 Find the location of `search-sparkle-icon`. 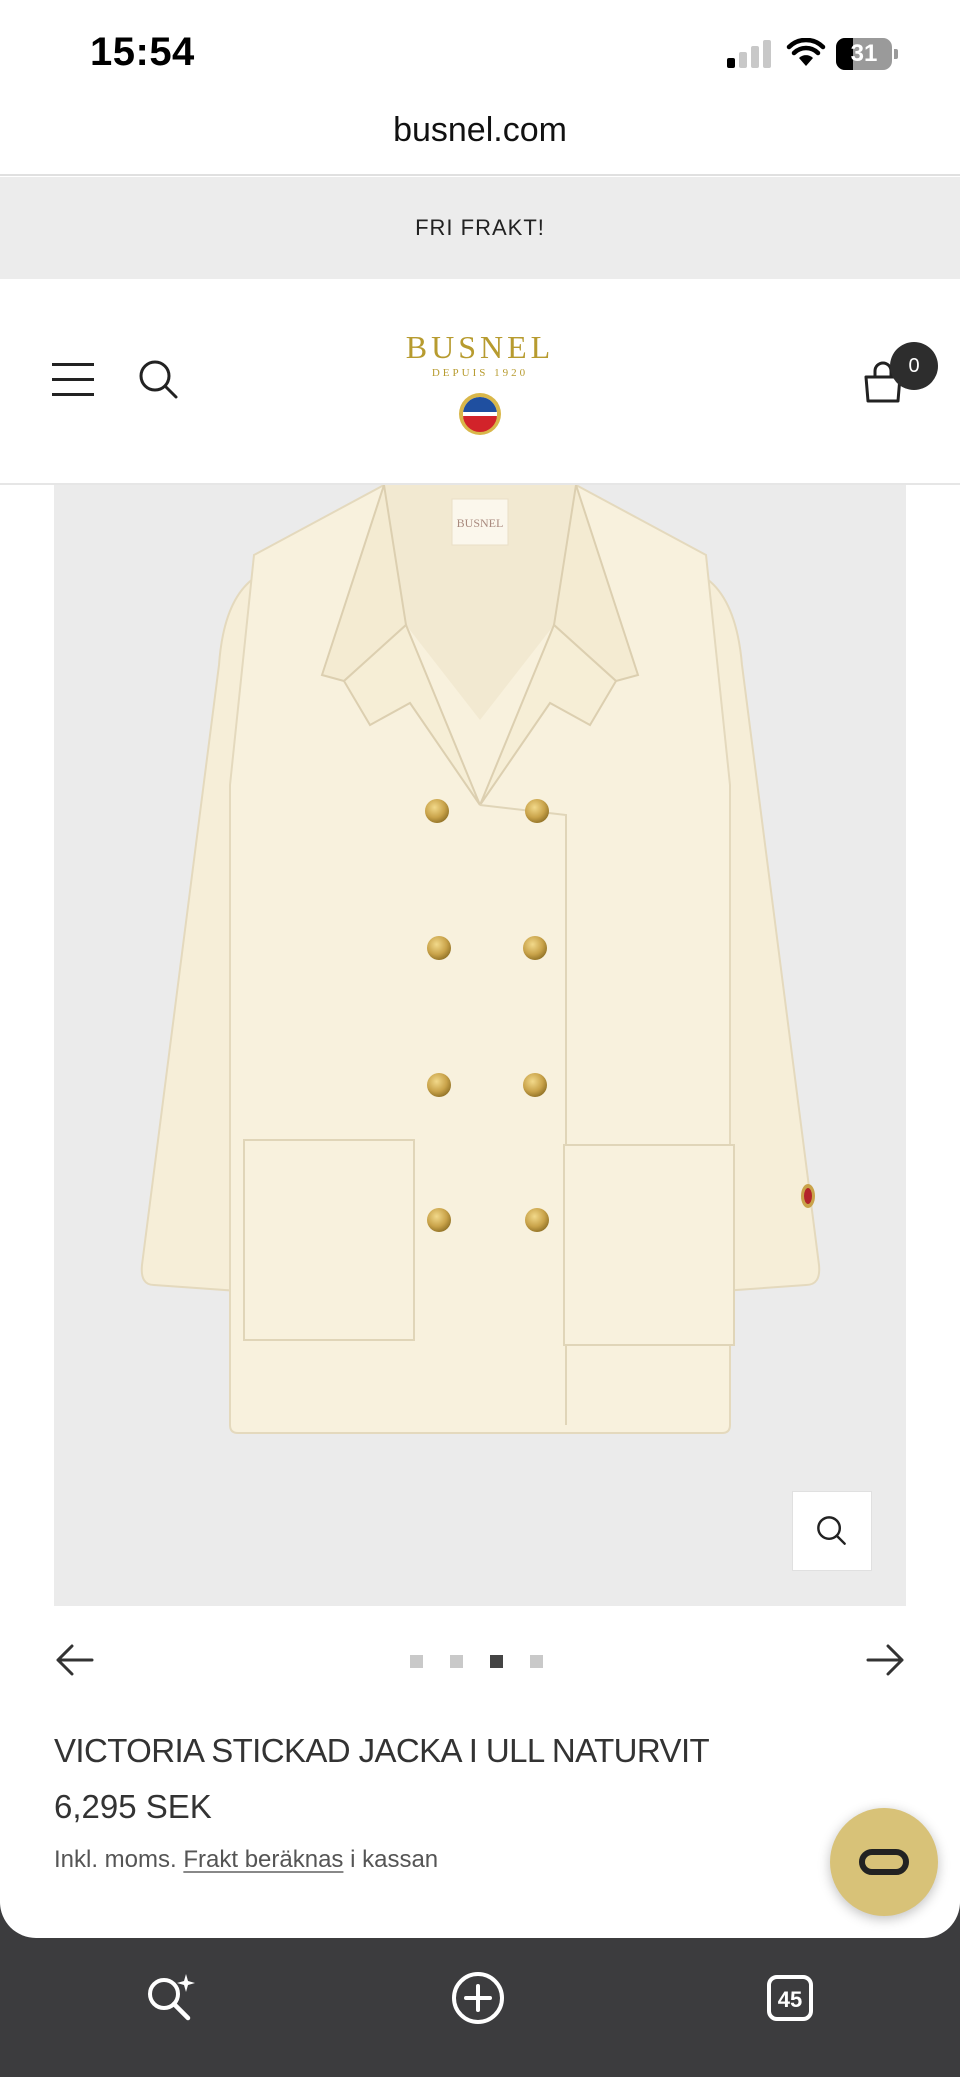

search-sparkle-icon is located at coordinates (170, 1998).